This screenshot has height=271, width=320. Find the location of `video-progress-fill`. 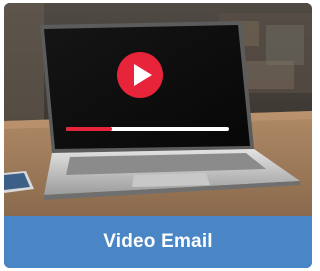

video-progress-fill is located at coordinates (89, 129).